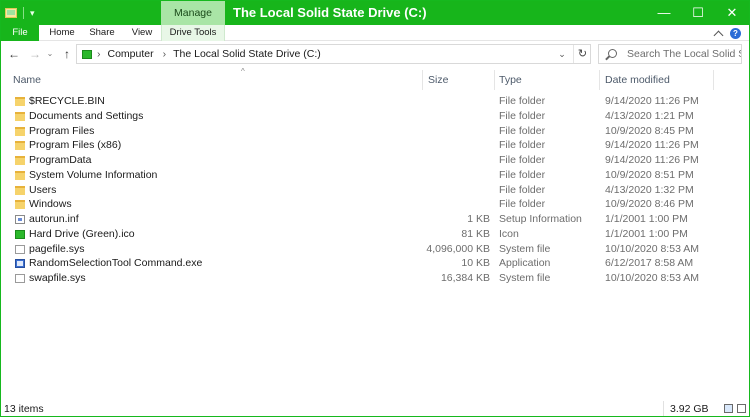 Image resolution: width=750 pixels, height=417 pixels. What do you see at coordinates (24, 409) in the screenshot?
I see `item-count: 13 items` at bounding box center [24, 409].